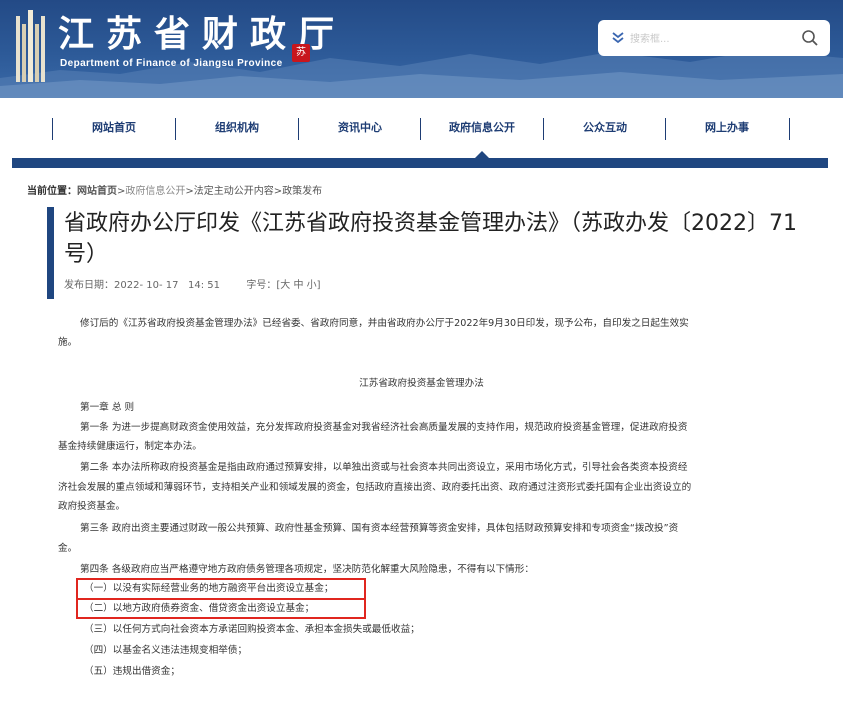 The width and height of the screenshot is (843, 706). What do you see at coordinates (810, 38) in the screenshot?
I see `search-icon` at bounding box center [810, 38].